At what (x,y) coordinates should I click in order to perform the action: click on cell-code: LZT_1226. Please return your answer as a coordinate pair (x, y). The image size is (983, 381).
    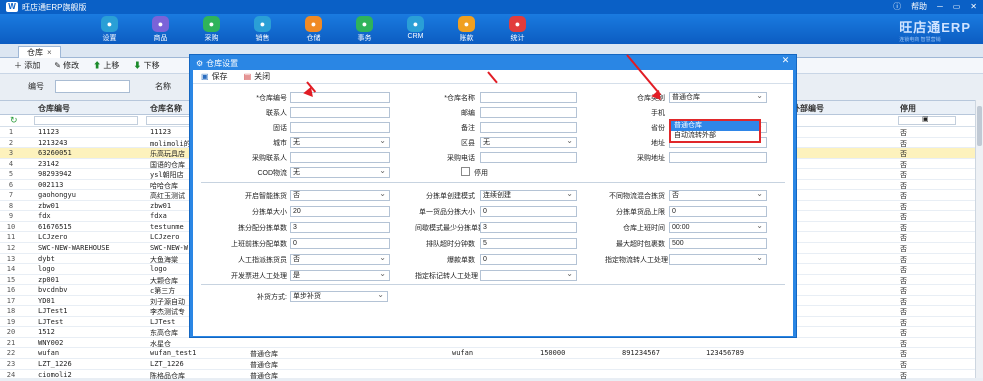
    Looking at the image, I should click on (55, 364).